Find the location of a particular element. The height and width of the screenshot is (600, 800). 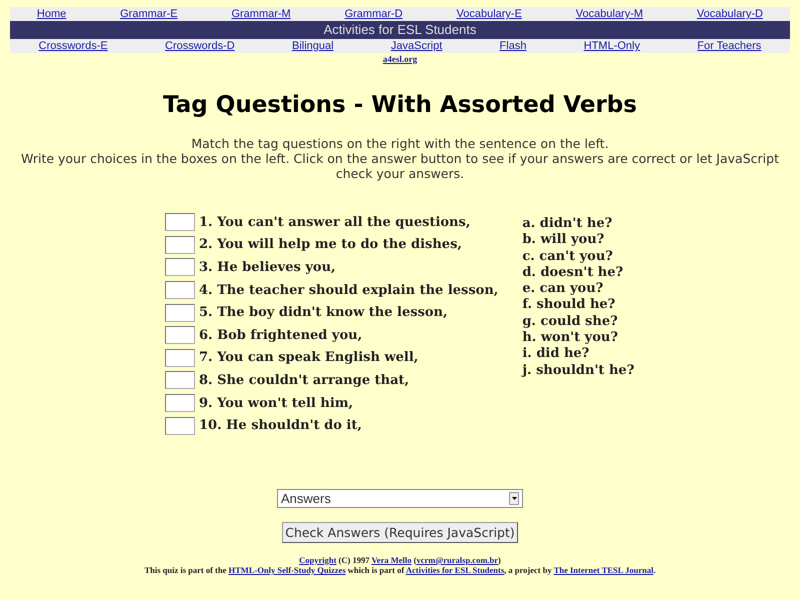

nav-link: Grammar-D is located at coordinates (373, 14).